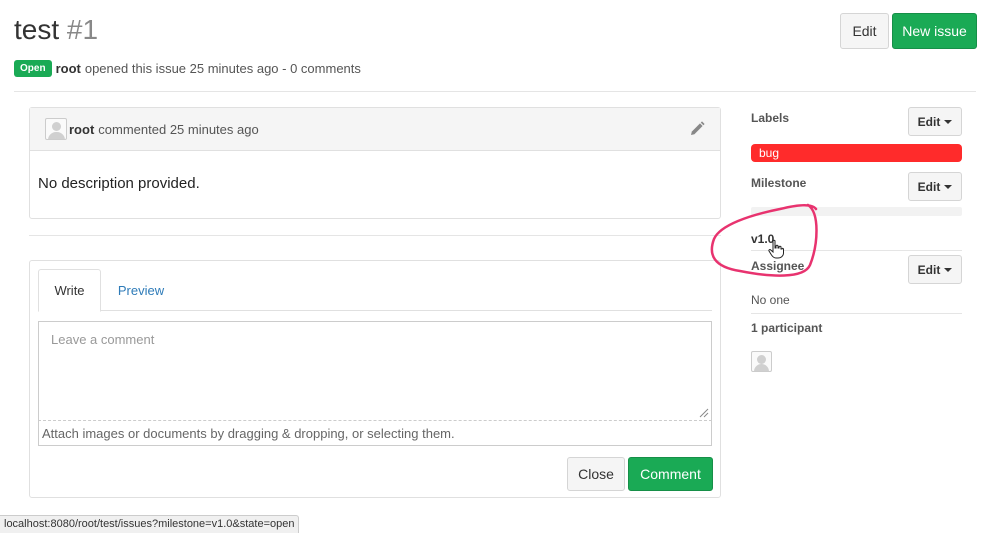 This screenshot has width=992, height=533. Describe the element at coordinates (856, 313) in the screenshot. I see `sidebar-divider` at that location.